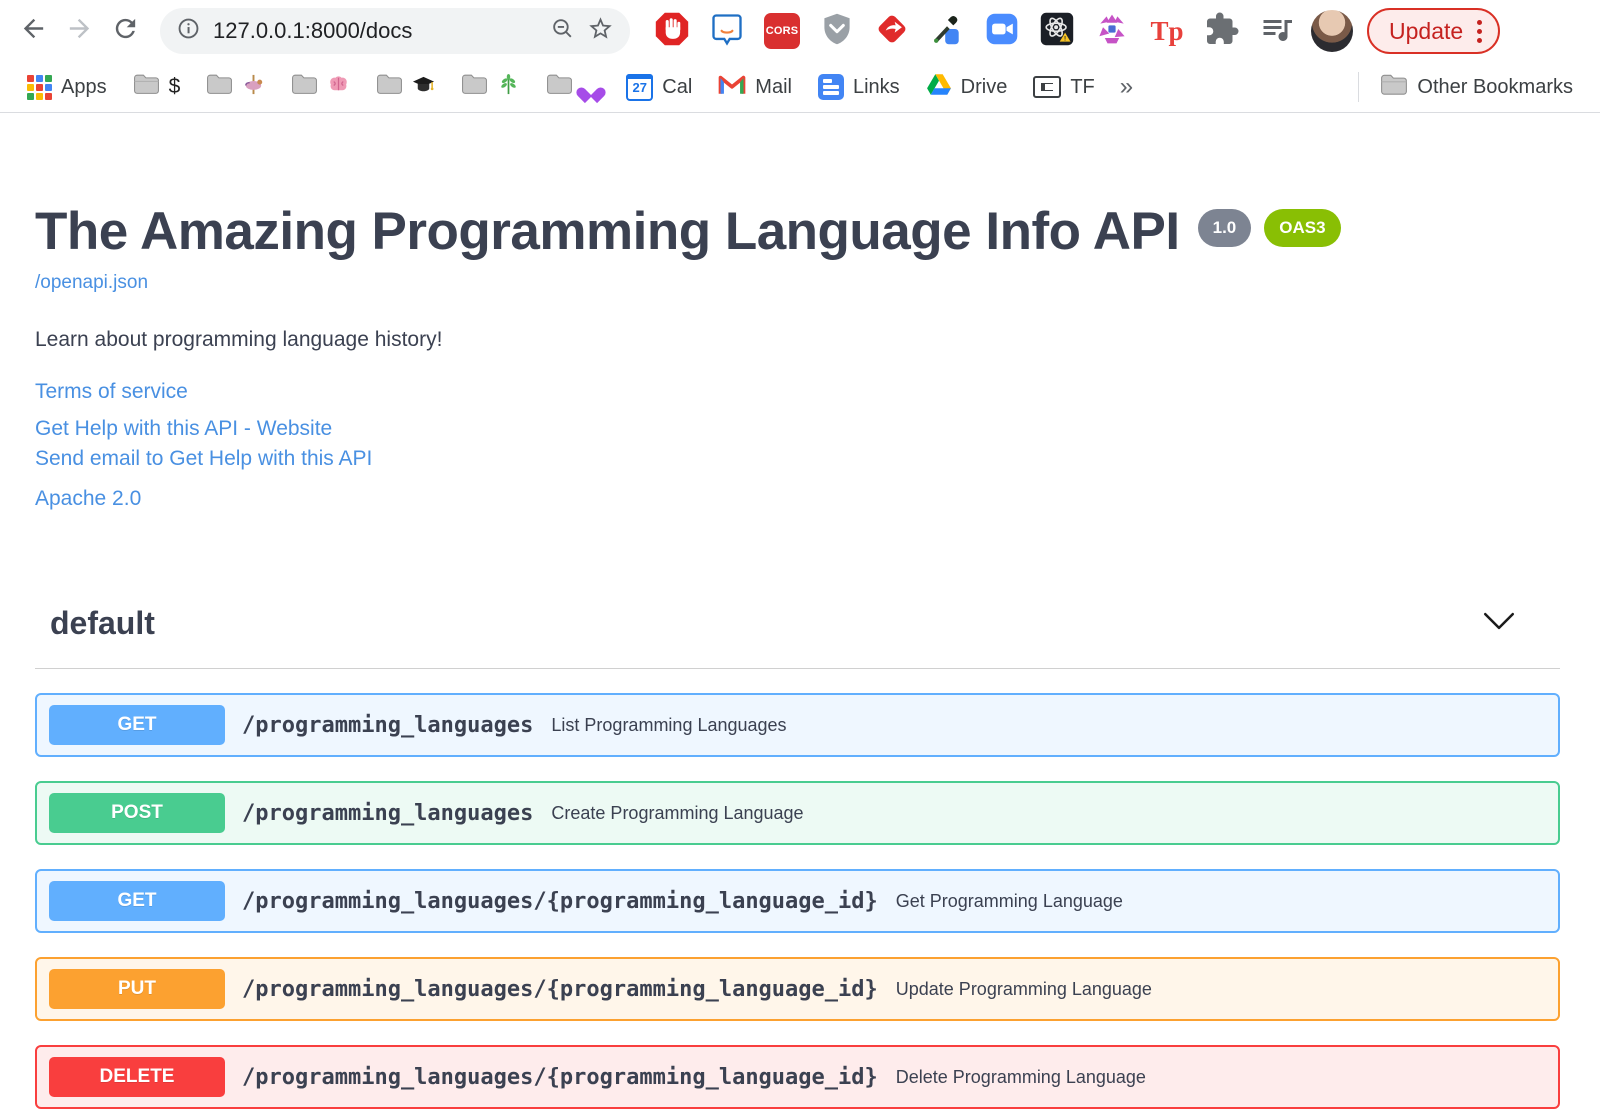 This screenshot has width=1600, height=1119. I want to click on tp-extension-button: Tp, so click(1167, 31).